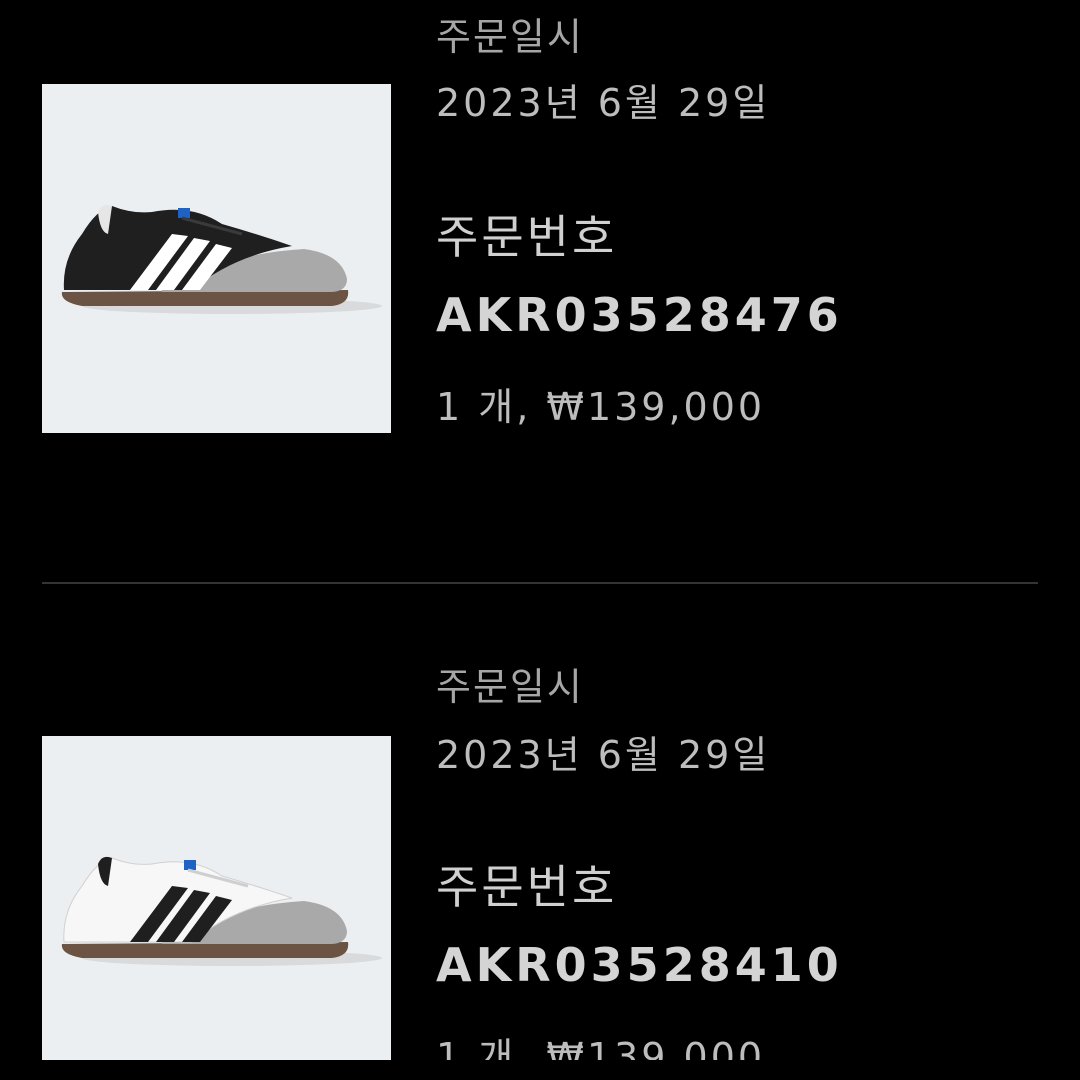 The width and height of the screenshot is (1080, 1080). What do you see at coordinates (221, 259) in the screenshot?
I see `black-shoe-image` at bounding box center [221, 259].